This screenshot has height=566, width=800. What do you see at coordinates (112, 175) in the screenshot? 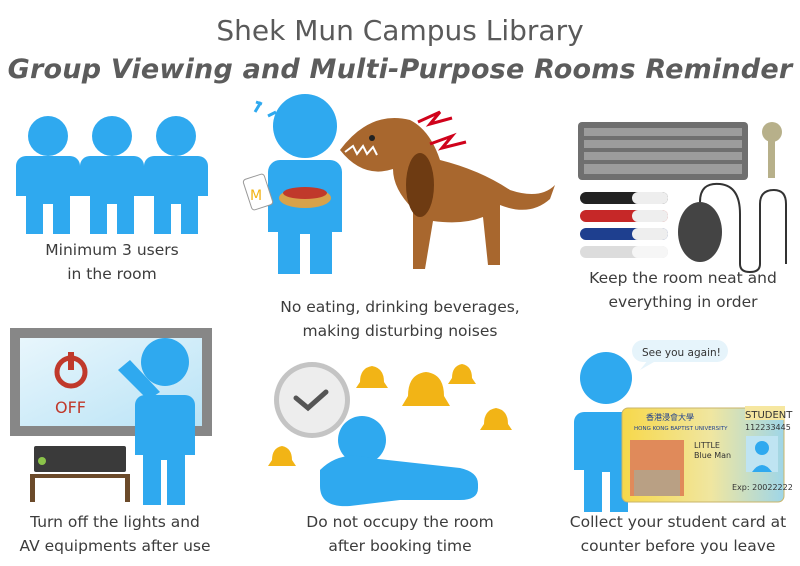
I see `three-users-icon` at bounding box center [112, 175].